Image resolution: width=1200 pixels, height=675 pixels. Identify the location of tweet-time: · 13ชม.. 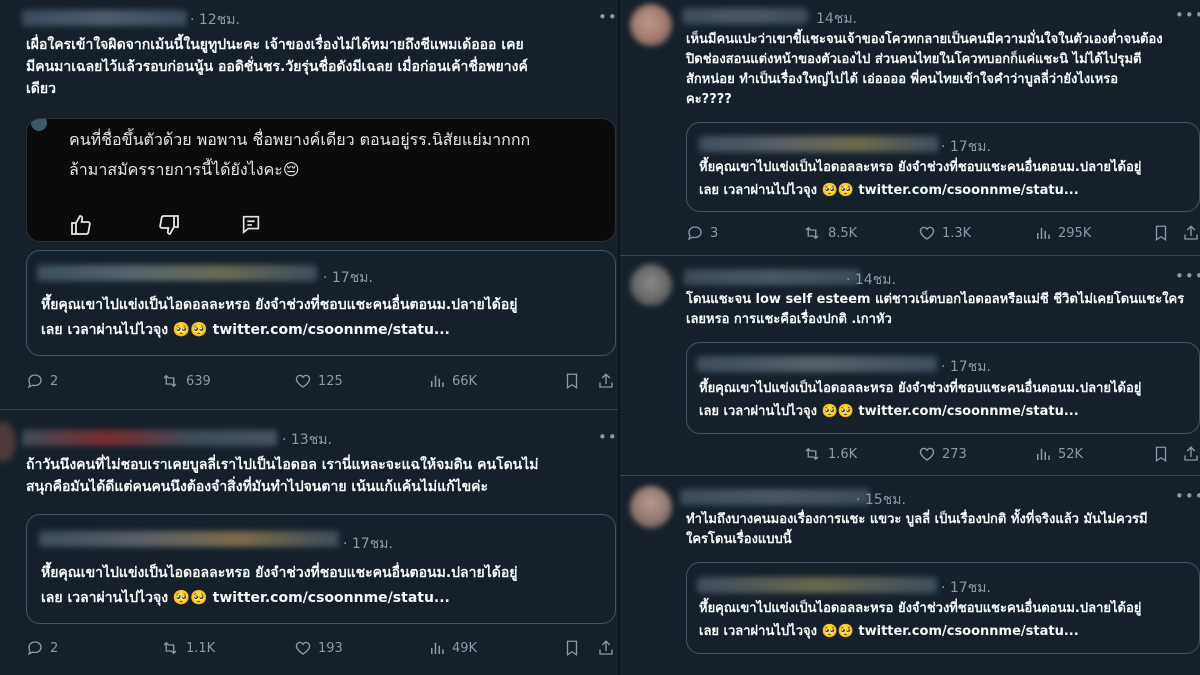
(307, 440).